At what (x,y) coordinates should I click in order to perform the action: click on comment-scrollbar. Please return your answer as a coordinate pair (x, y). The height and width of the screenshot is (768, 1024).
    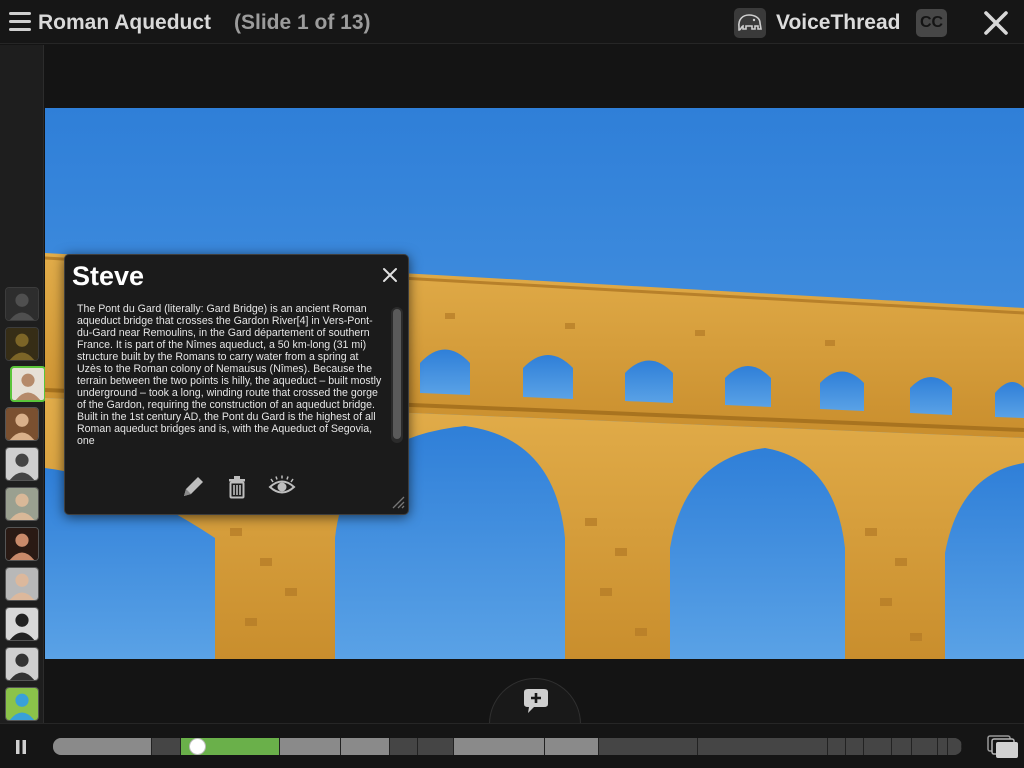
    Looking at the image, I should click on (397, 375).